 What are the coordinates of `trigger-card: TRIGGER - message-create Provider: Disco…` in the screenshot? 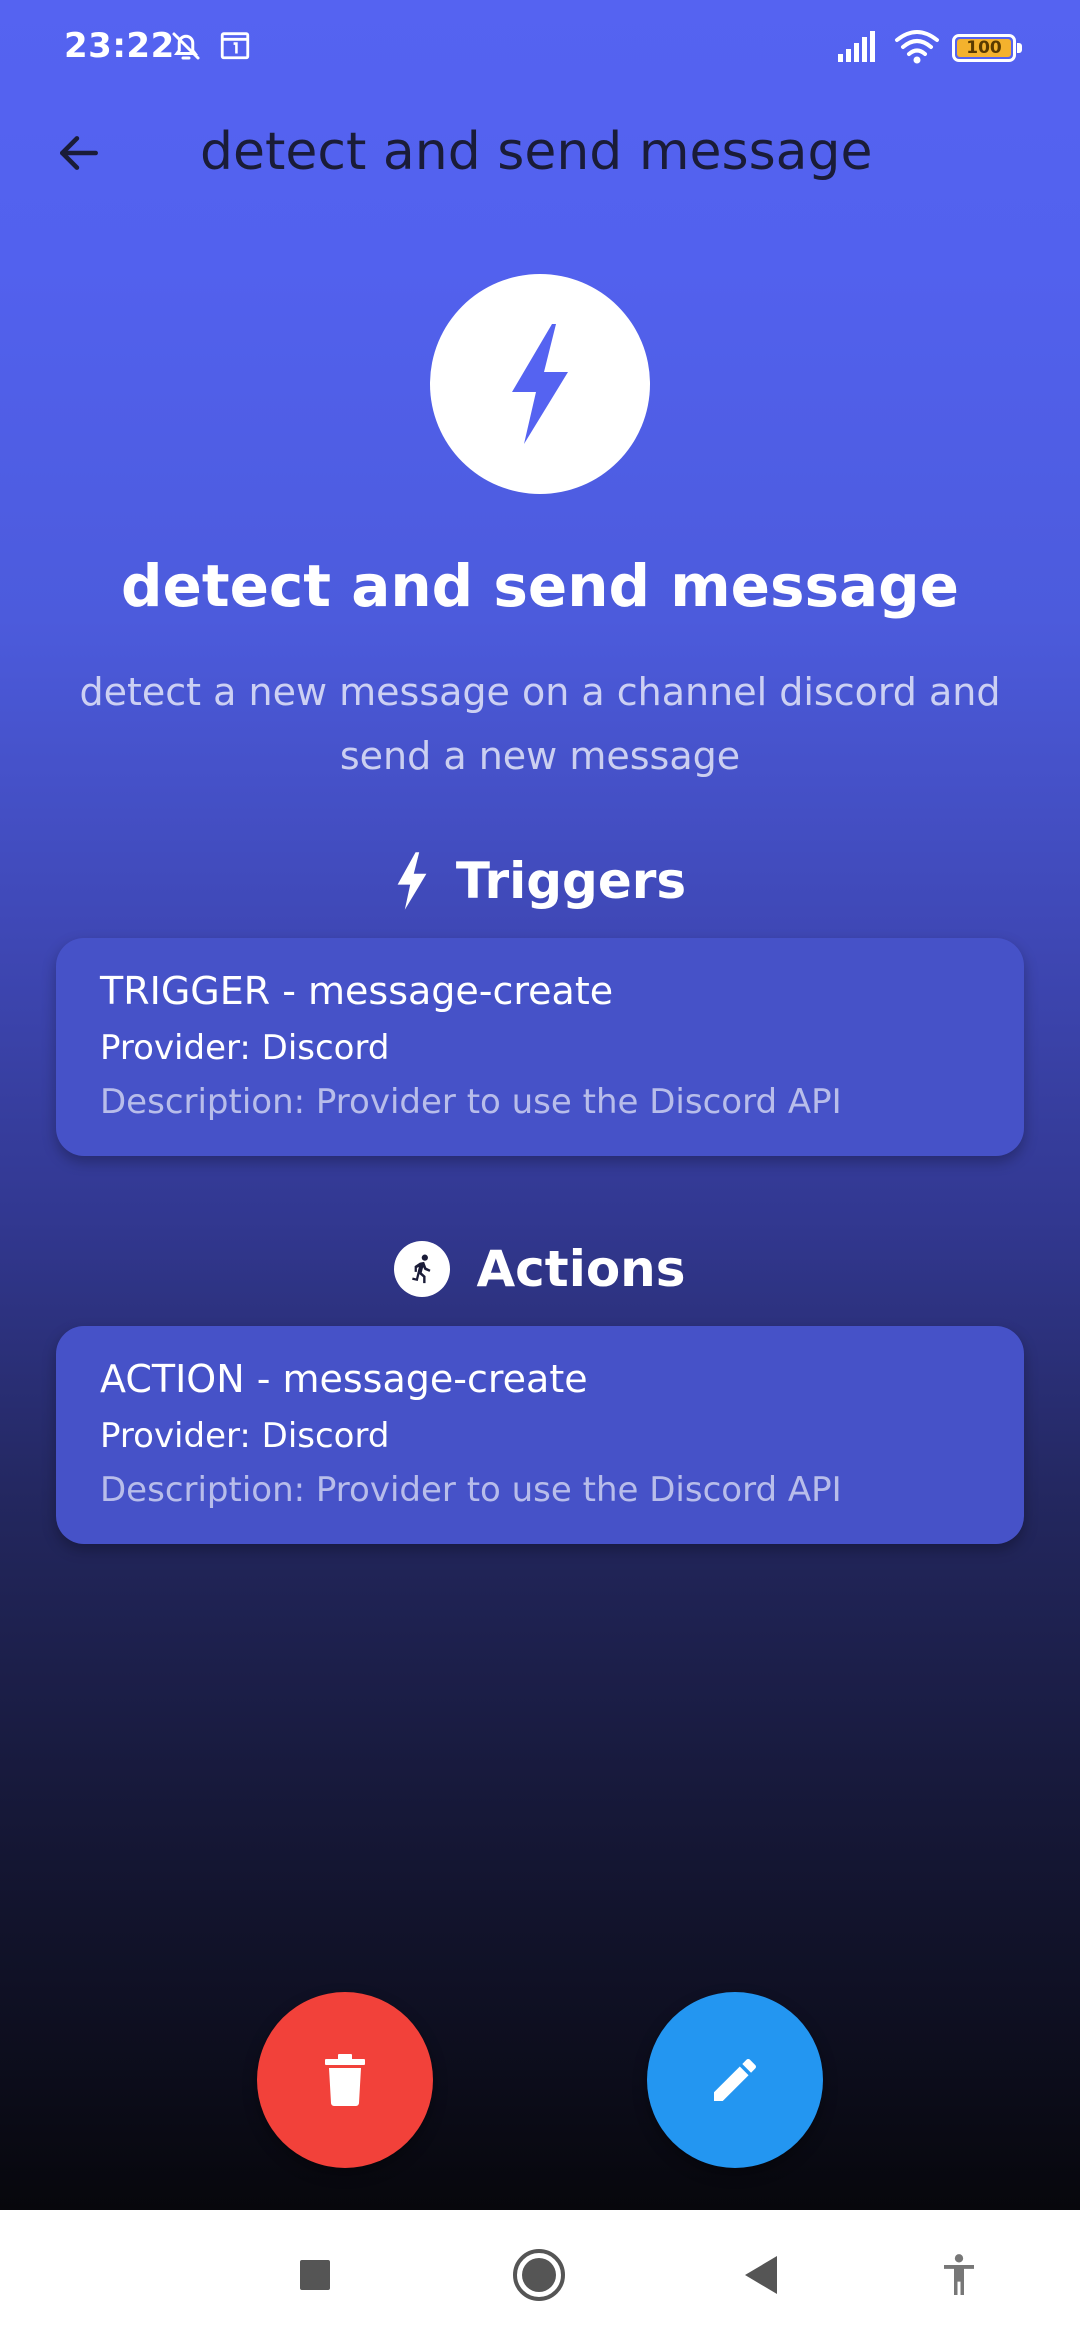 It's located at (540, 1047).